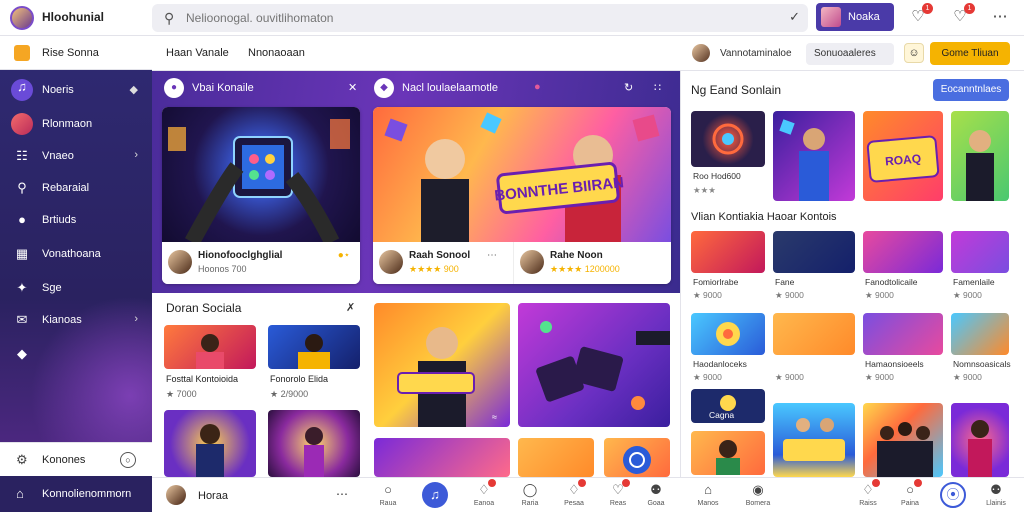  I want to click on nav-item: ◯ Raria, so click(530, 496).